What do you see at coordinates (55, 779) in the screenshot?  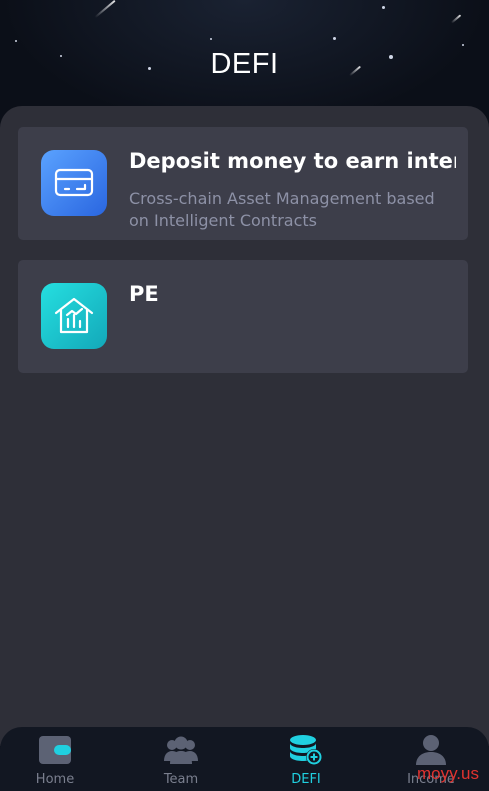 I see `tab-label: Home` at bounding box center [55, 779].